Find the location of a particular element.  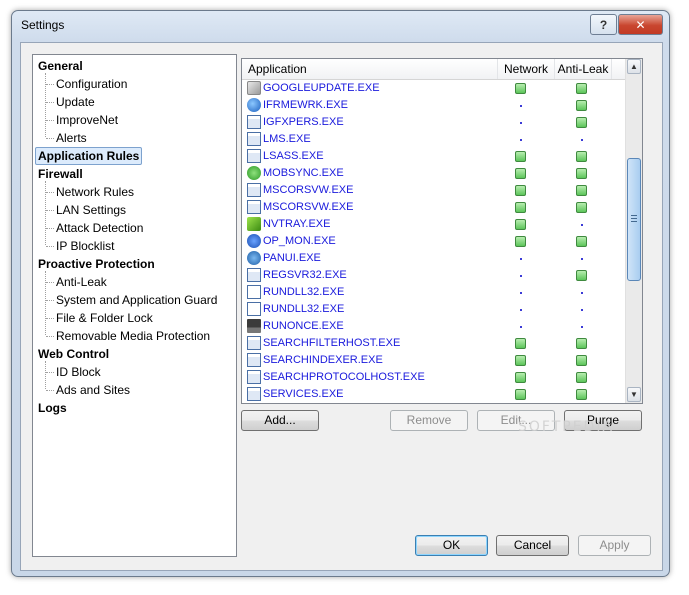

table-row: OP_MON.EXE is located at coordinates (433, 241).